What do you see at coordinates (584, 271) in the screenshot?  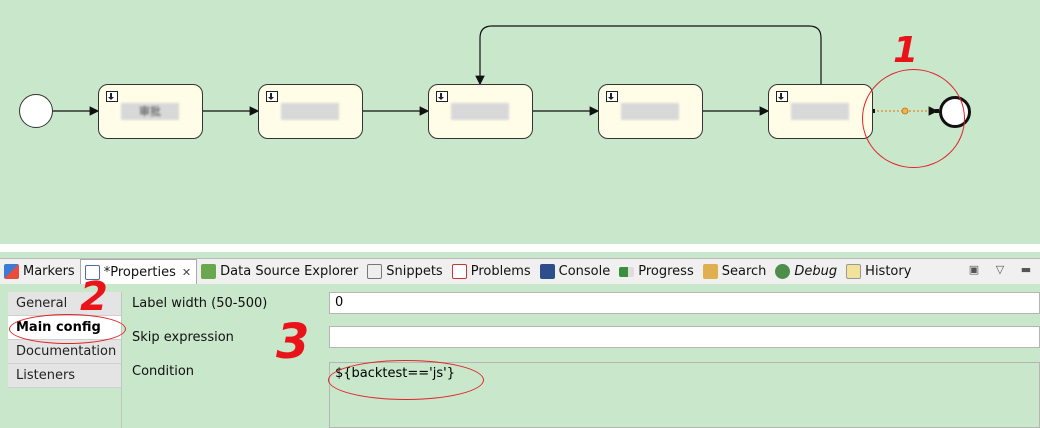 I see `tab-label: Console` at bounding box center [584, 271].